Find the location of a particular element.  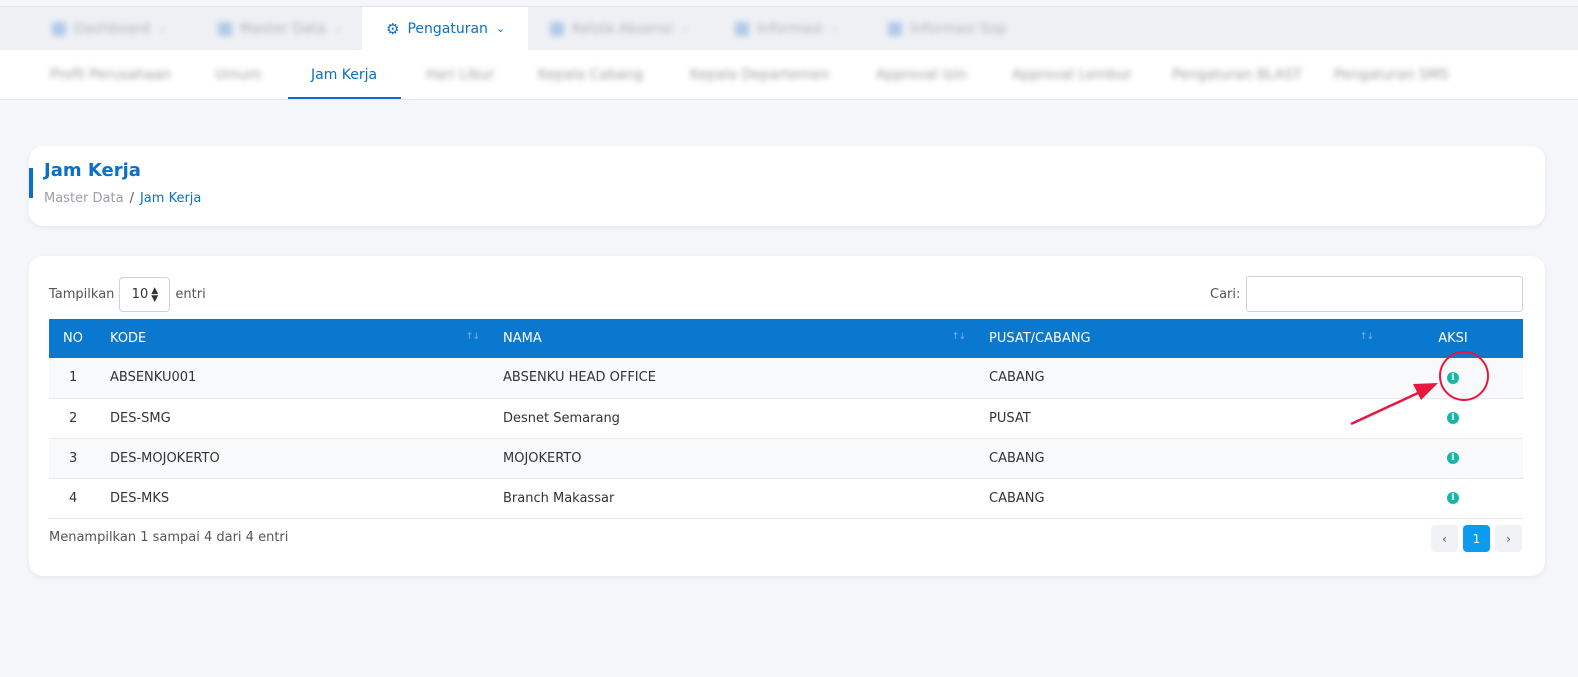

tab-kepala-cabang: Kepala Cabang is located at coordinates (590, 75).